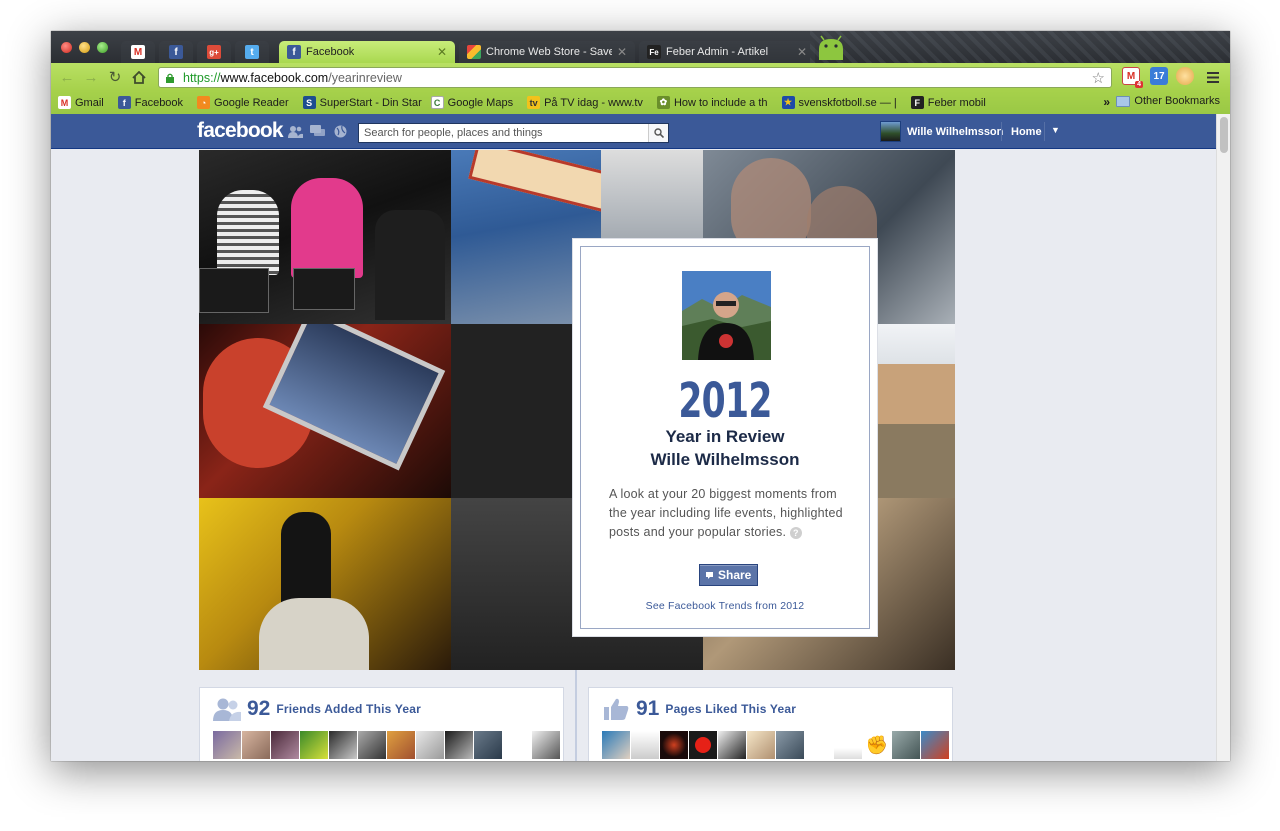  What do you see at coordinates (616, 709) in the screenshot?
I see `thumbs-up-icon` at bounding box center [616, 709].